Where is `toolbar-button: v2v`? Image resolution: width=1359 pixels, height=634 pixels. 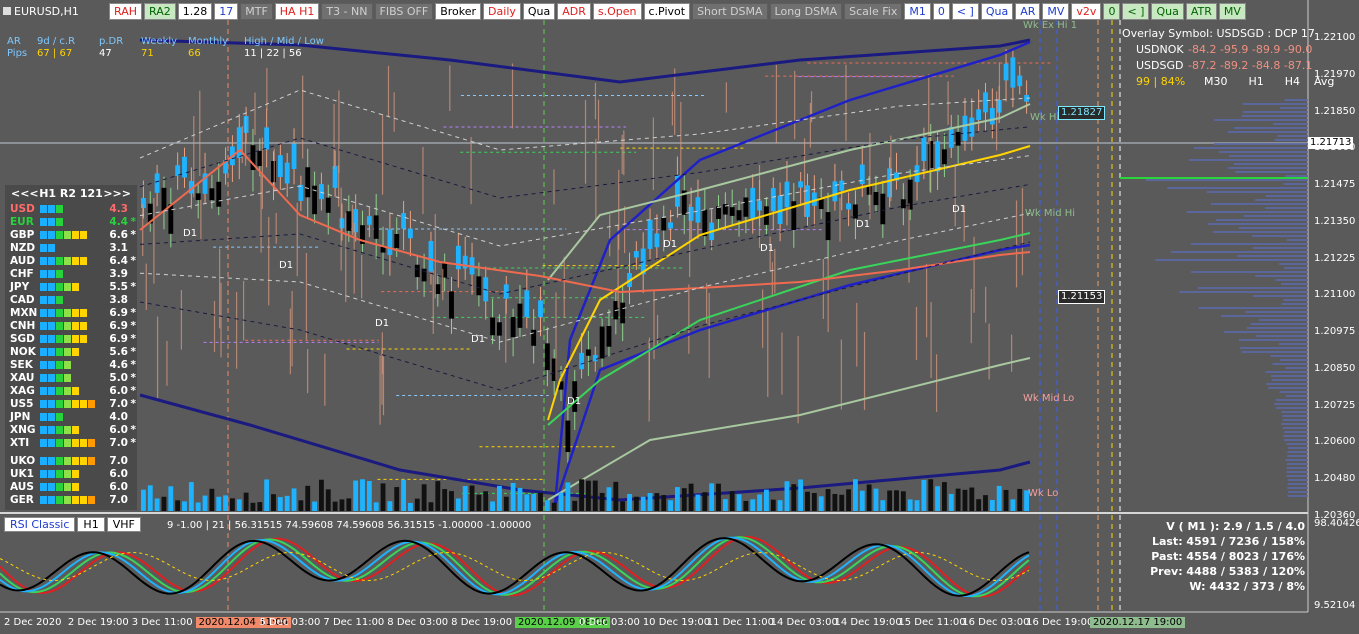
toolbar-button: v2v is located at coordinates (1086, 11).